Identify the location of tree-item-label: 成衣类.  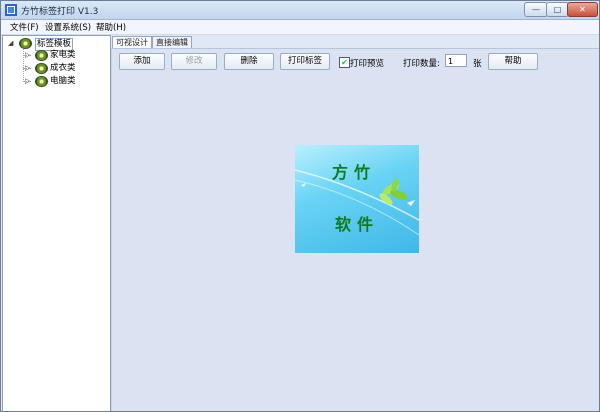
(63, 68).